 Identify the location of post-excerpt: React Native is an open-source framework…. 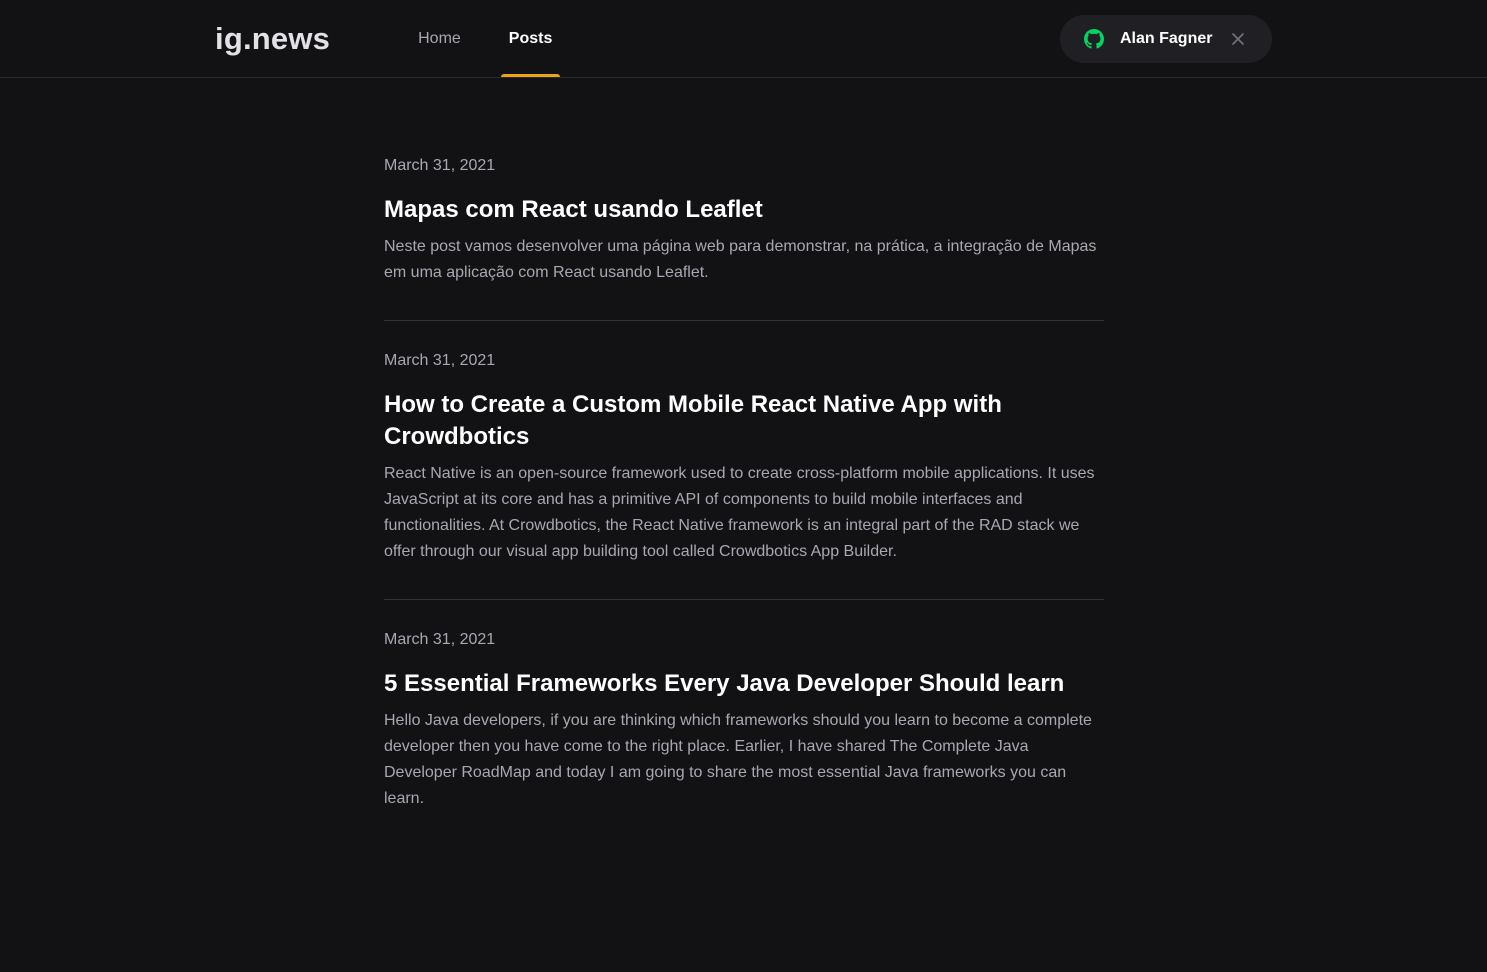
(739, 512).